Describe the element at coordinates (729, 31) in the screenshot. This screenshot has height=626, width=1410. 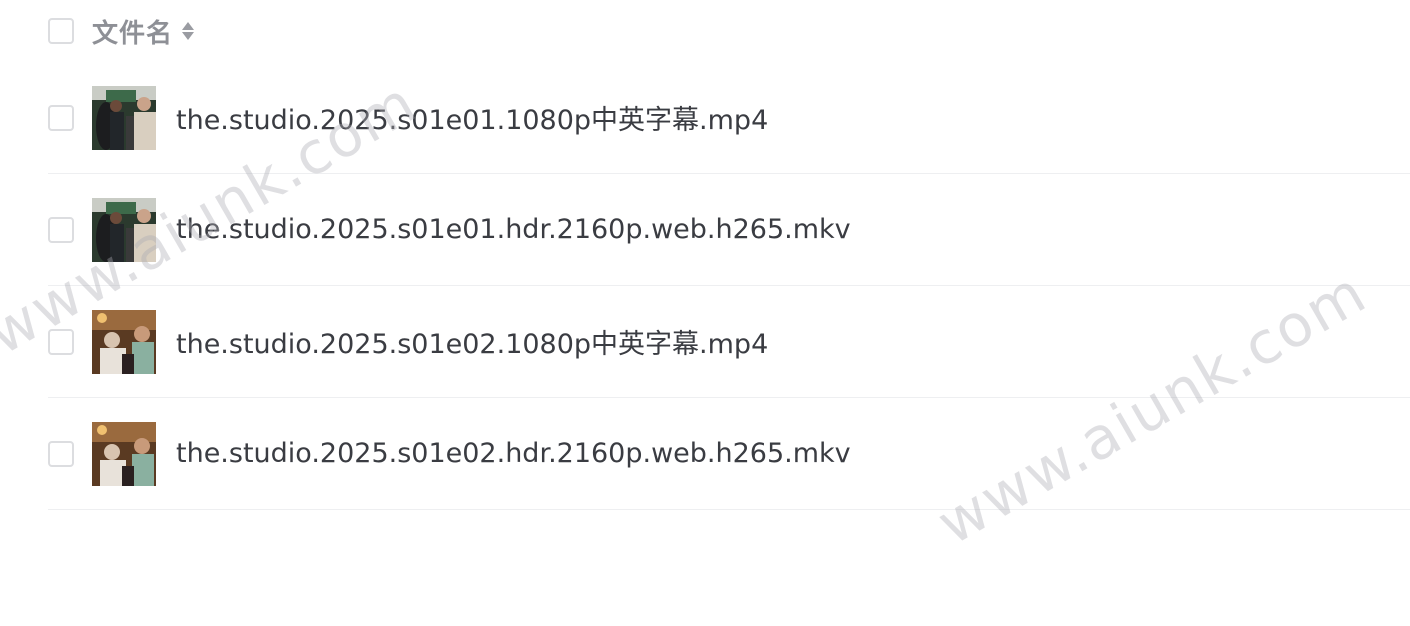
I see `list-header: 文件名` at that location.